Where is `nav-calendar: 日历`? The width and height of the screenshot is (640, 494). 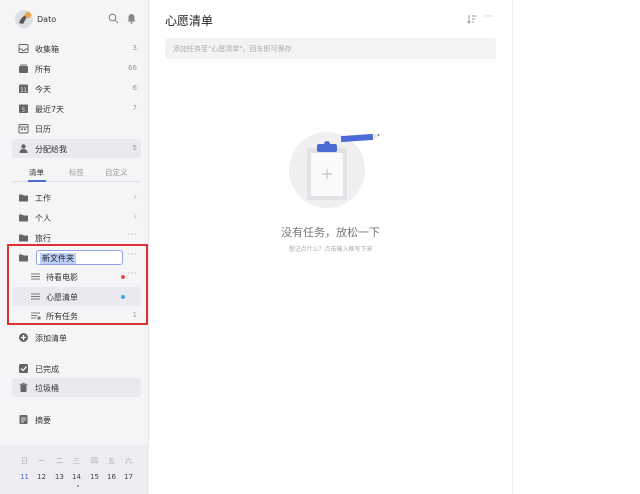
nav-calendar: 日历 is located at coordinates (76, 128).